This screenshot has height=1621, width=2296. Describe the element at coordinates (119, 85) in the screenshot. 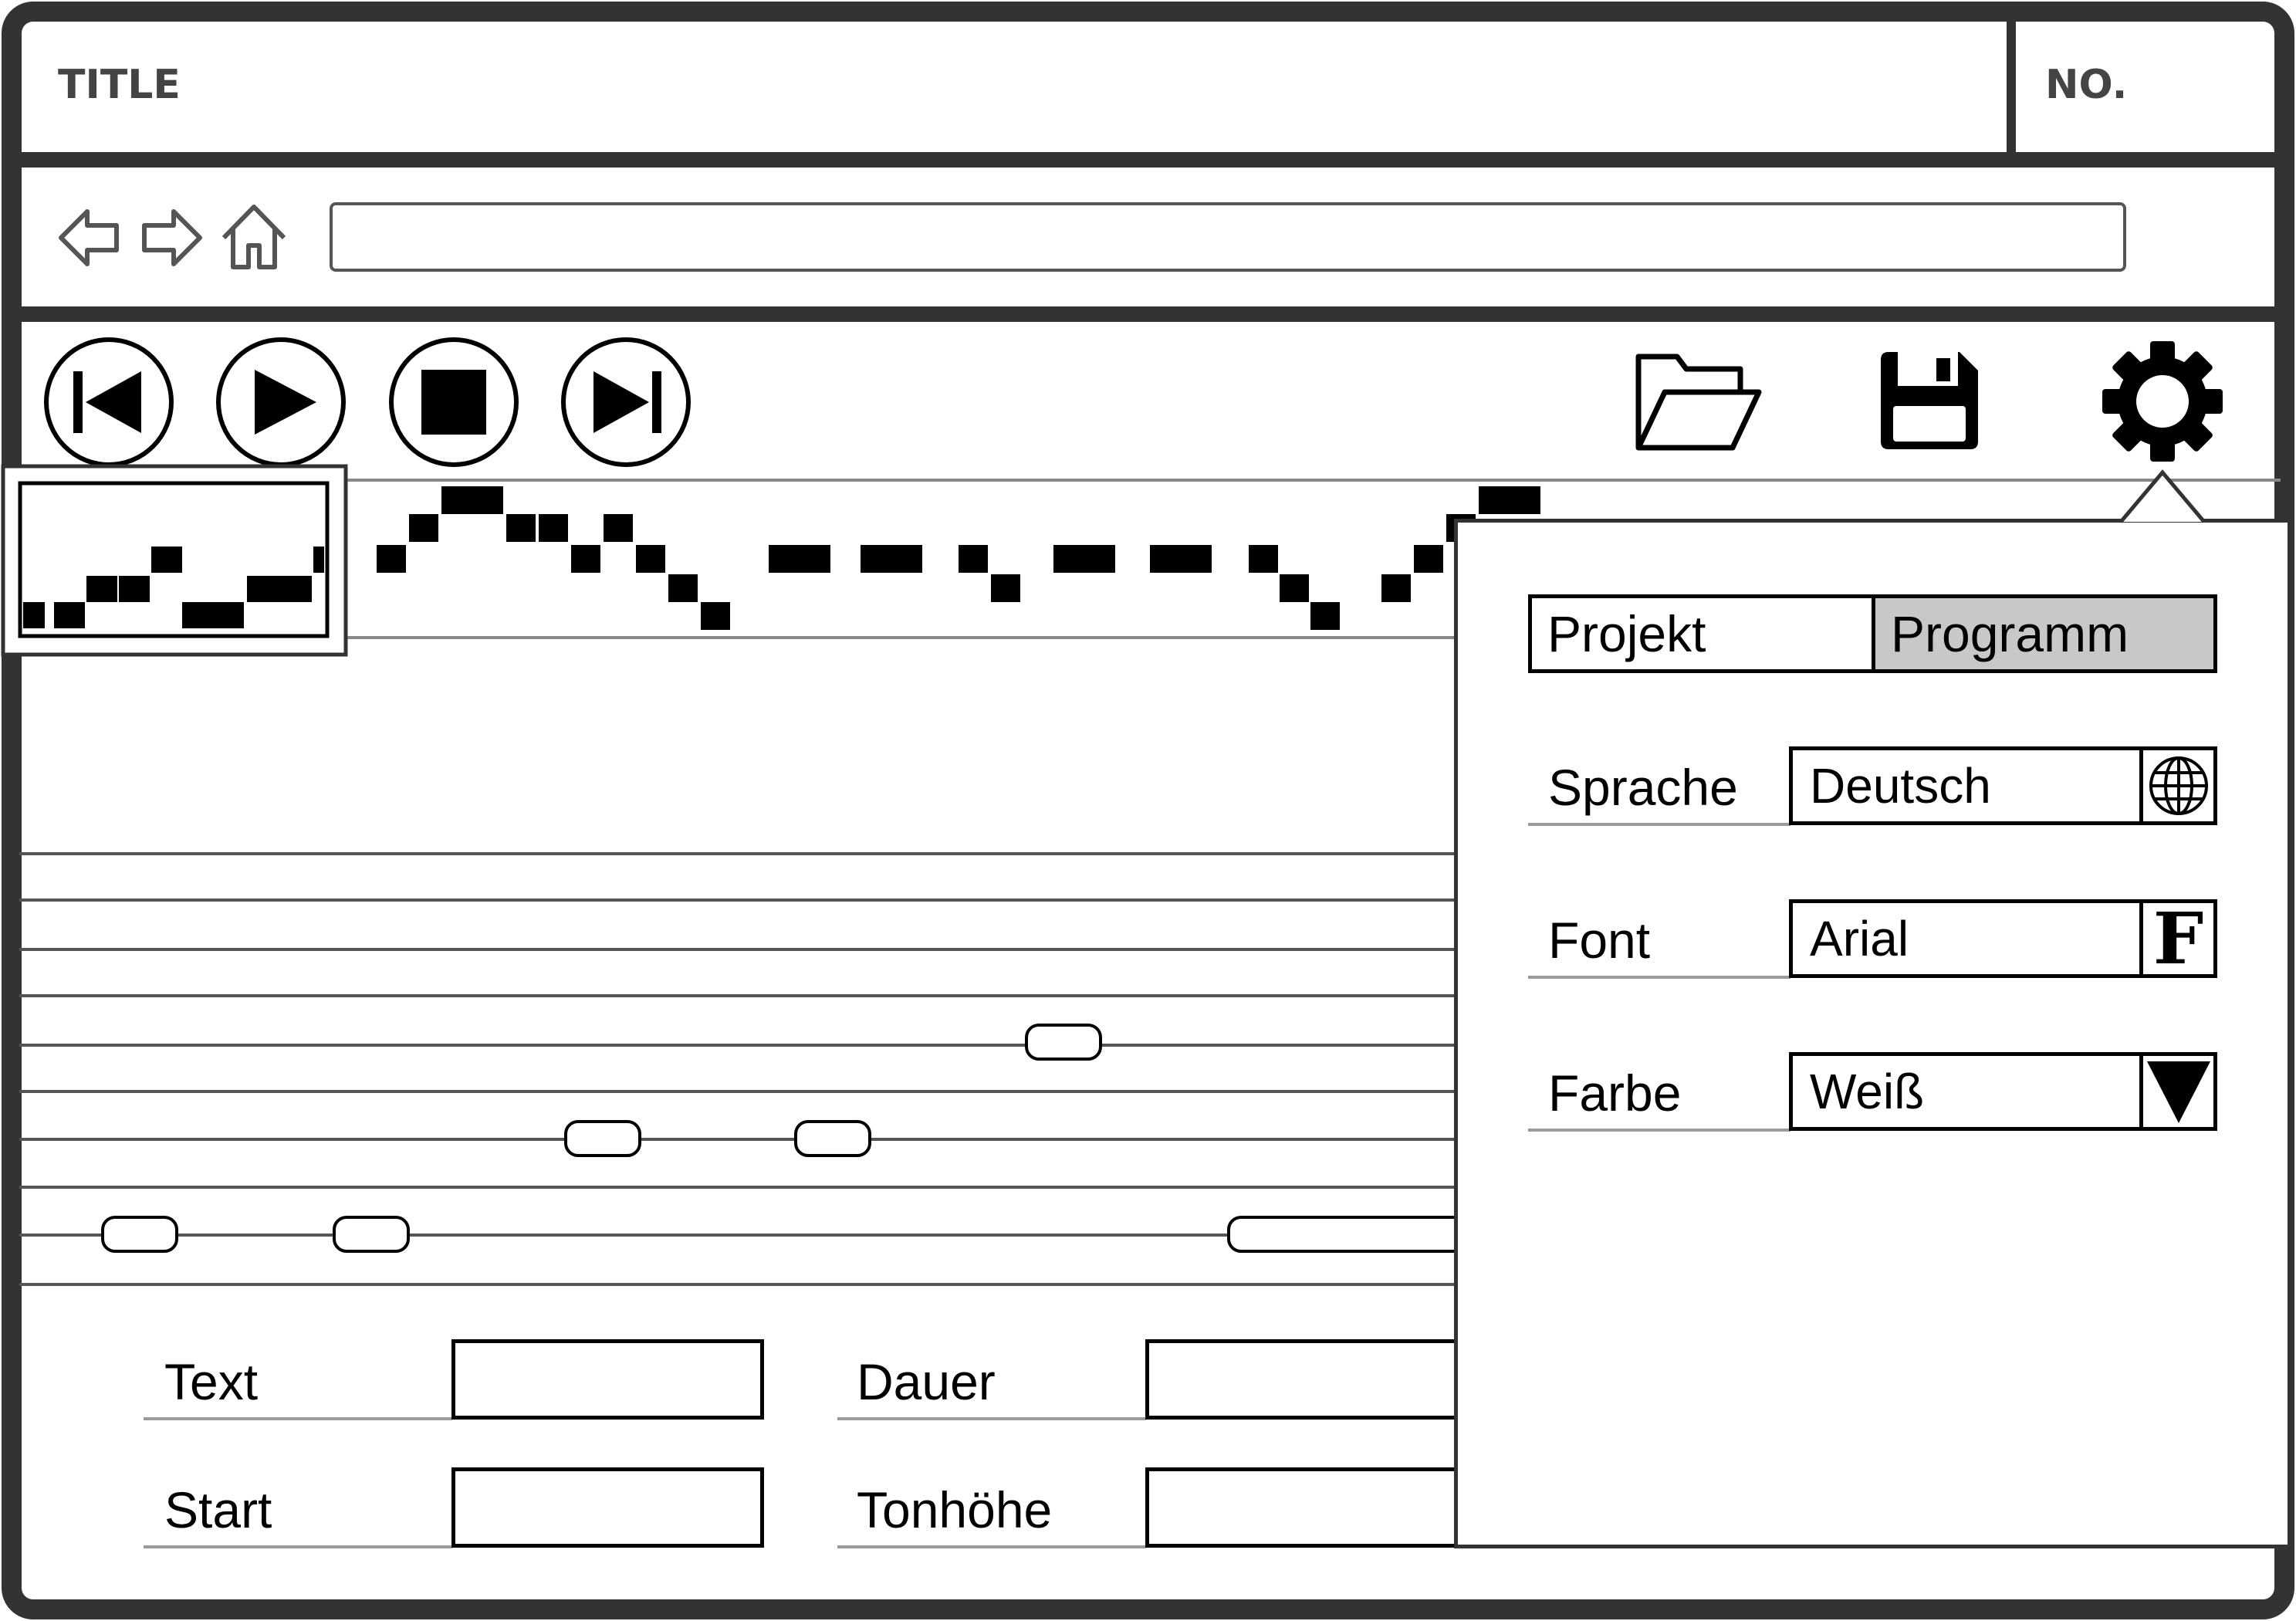

I see `window-title: TITLE` at that location.